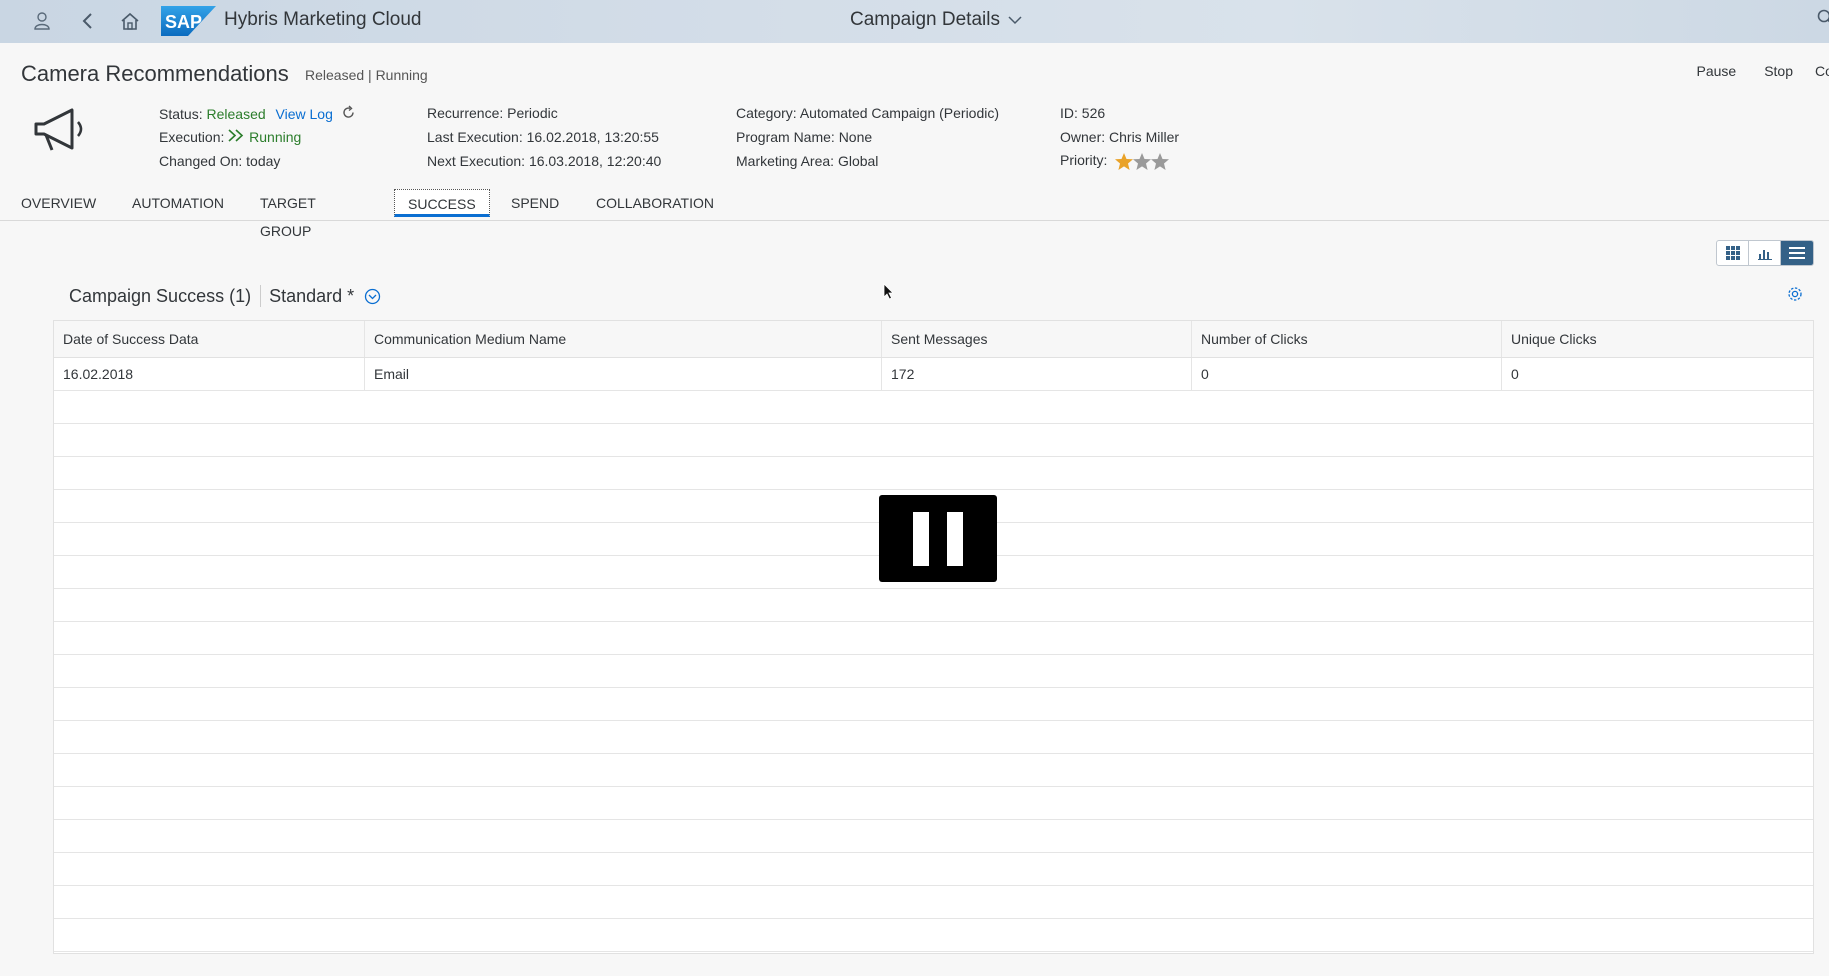 This screenshot has height=976, width=1829. What do you see at coordinates (178, 203) in the screenshot?
I see `tab-automation: AUTOMATION` at bounding box center [178, 203].